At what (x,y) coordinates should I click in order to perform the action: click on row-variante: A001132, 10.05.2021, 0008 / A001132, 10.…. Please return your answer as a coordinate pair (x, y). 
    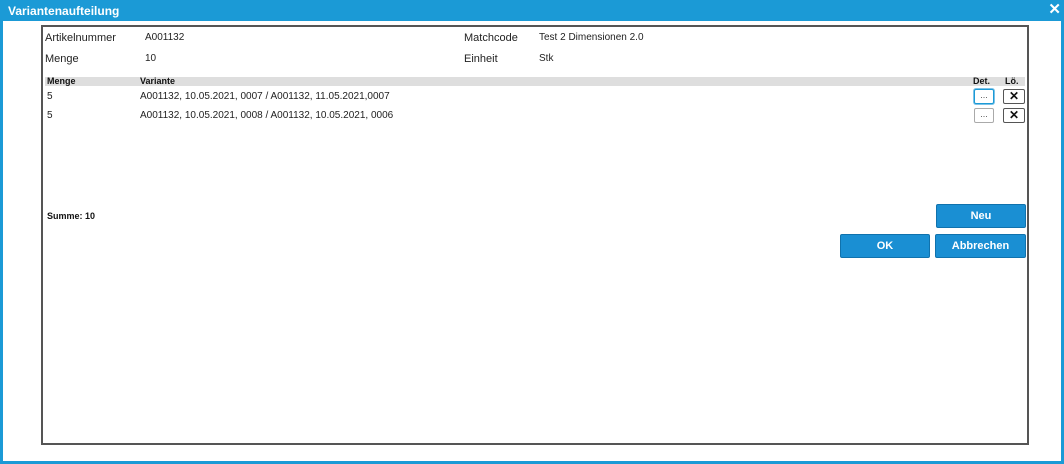
    Looking at the image, I should click on (267, 115).